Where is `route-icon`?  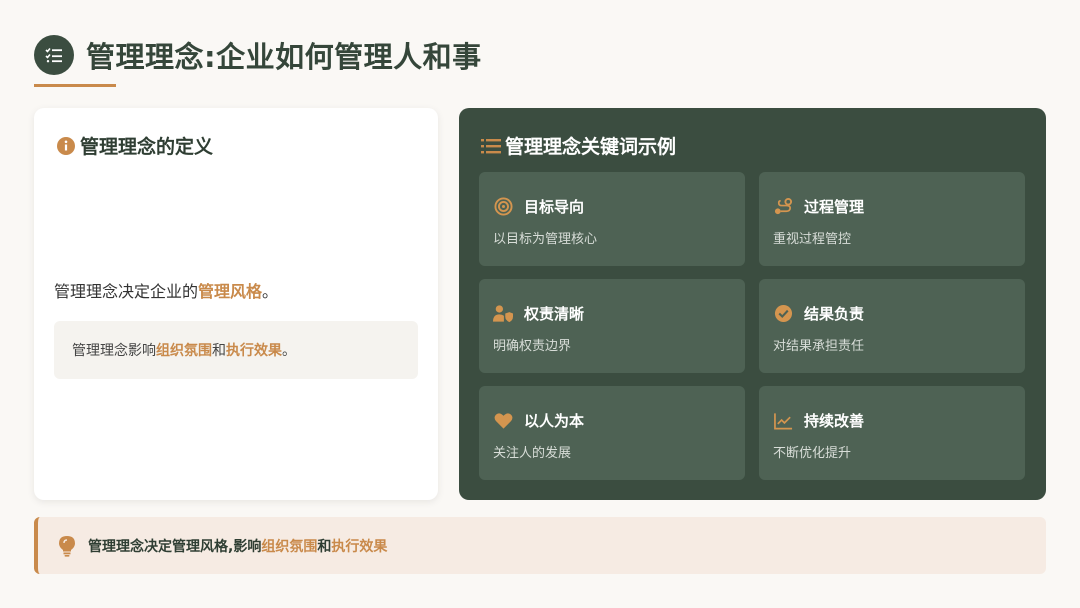
route-icon is located at coordinates (783, 207).